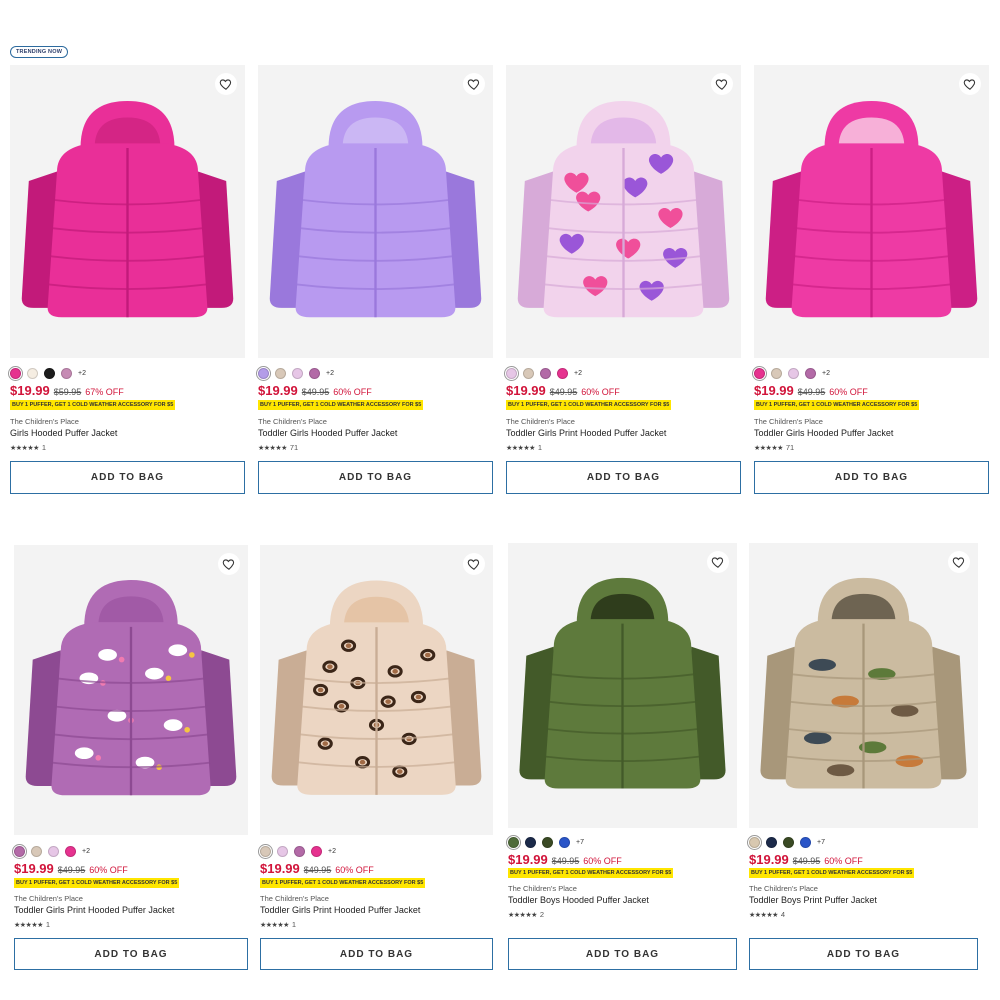  Describe the element at coordinates (315, 390) in the screenshot. I see `price-row: $19.99 $49.95 60% OFF` at that location.